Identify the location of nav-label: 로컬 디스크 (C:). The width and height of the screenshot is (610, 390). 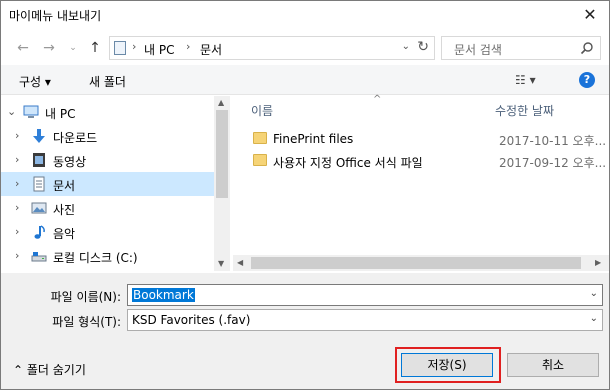
(95, 258).